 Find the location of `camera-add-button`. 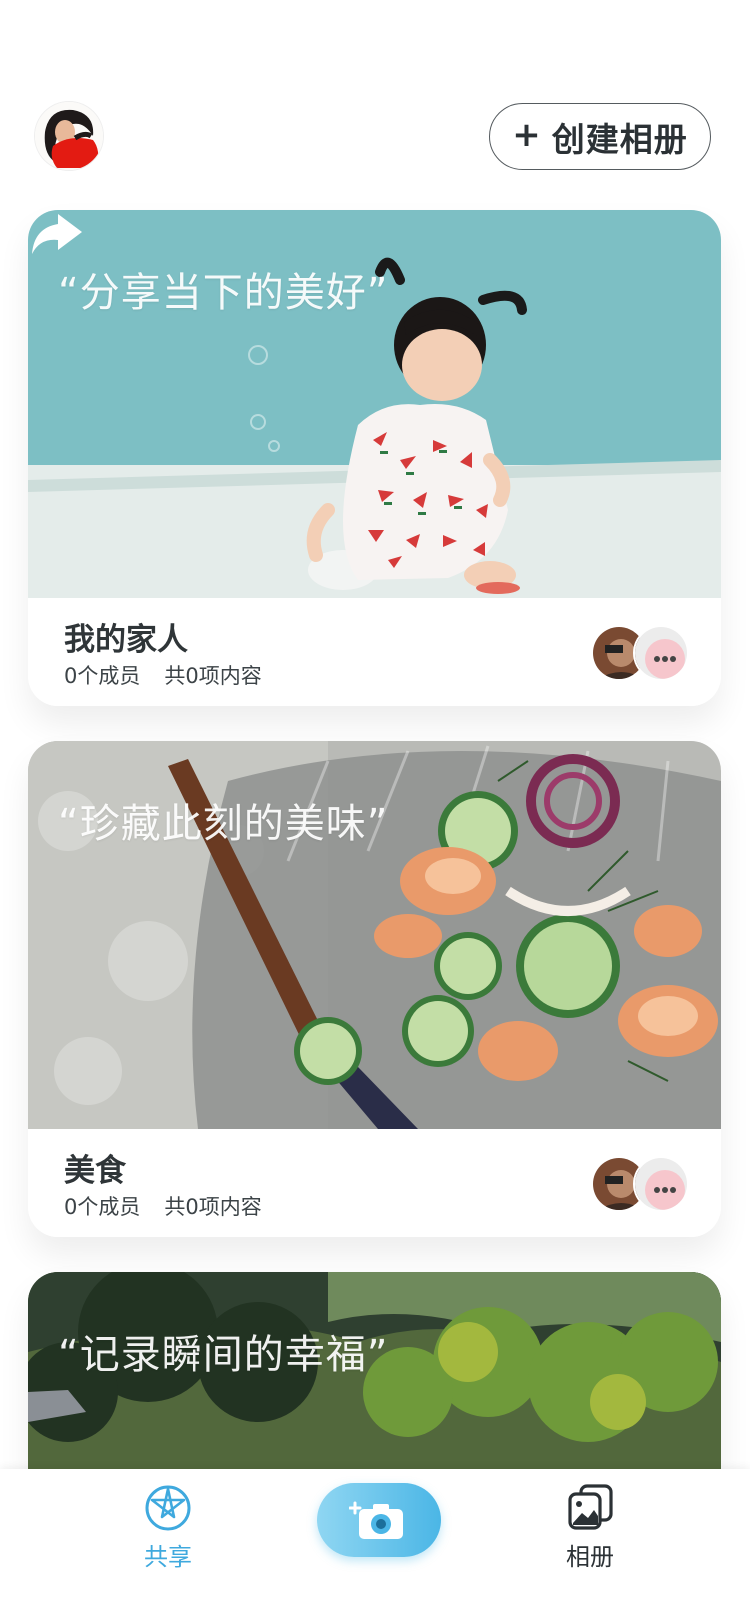

camera-add-button is located at coordinates (379, 1520).